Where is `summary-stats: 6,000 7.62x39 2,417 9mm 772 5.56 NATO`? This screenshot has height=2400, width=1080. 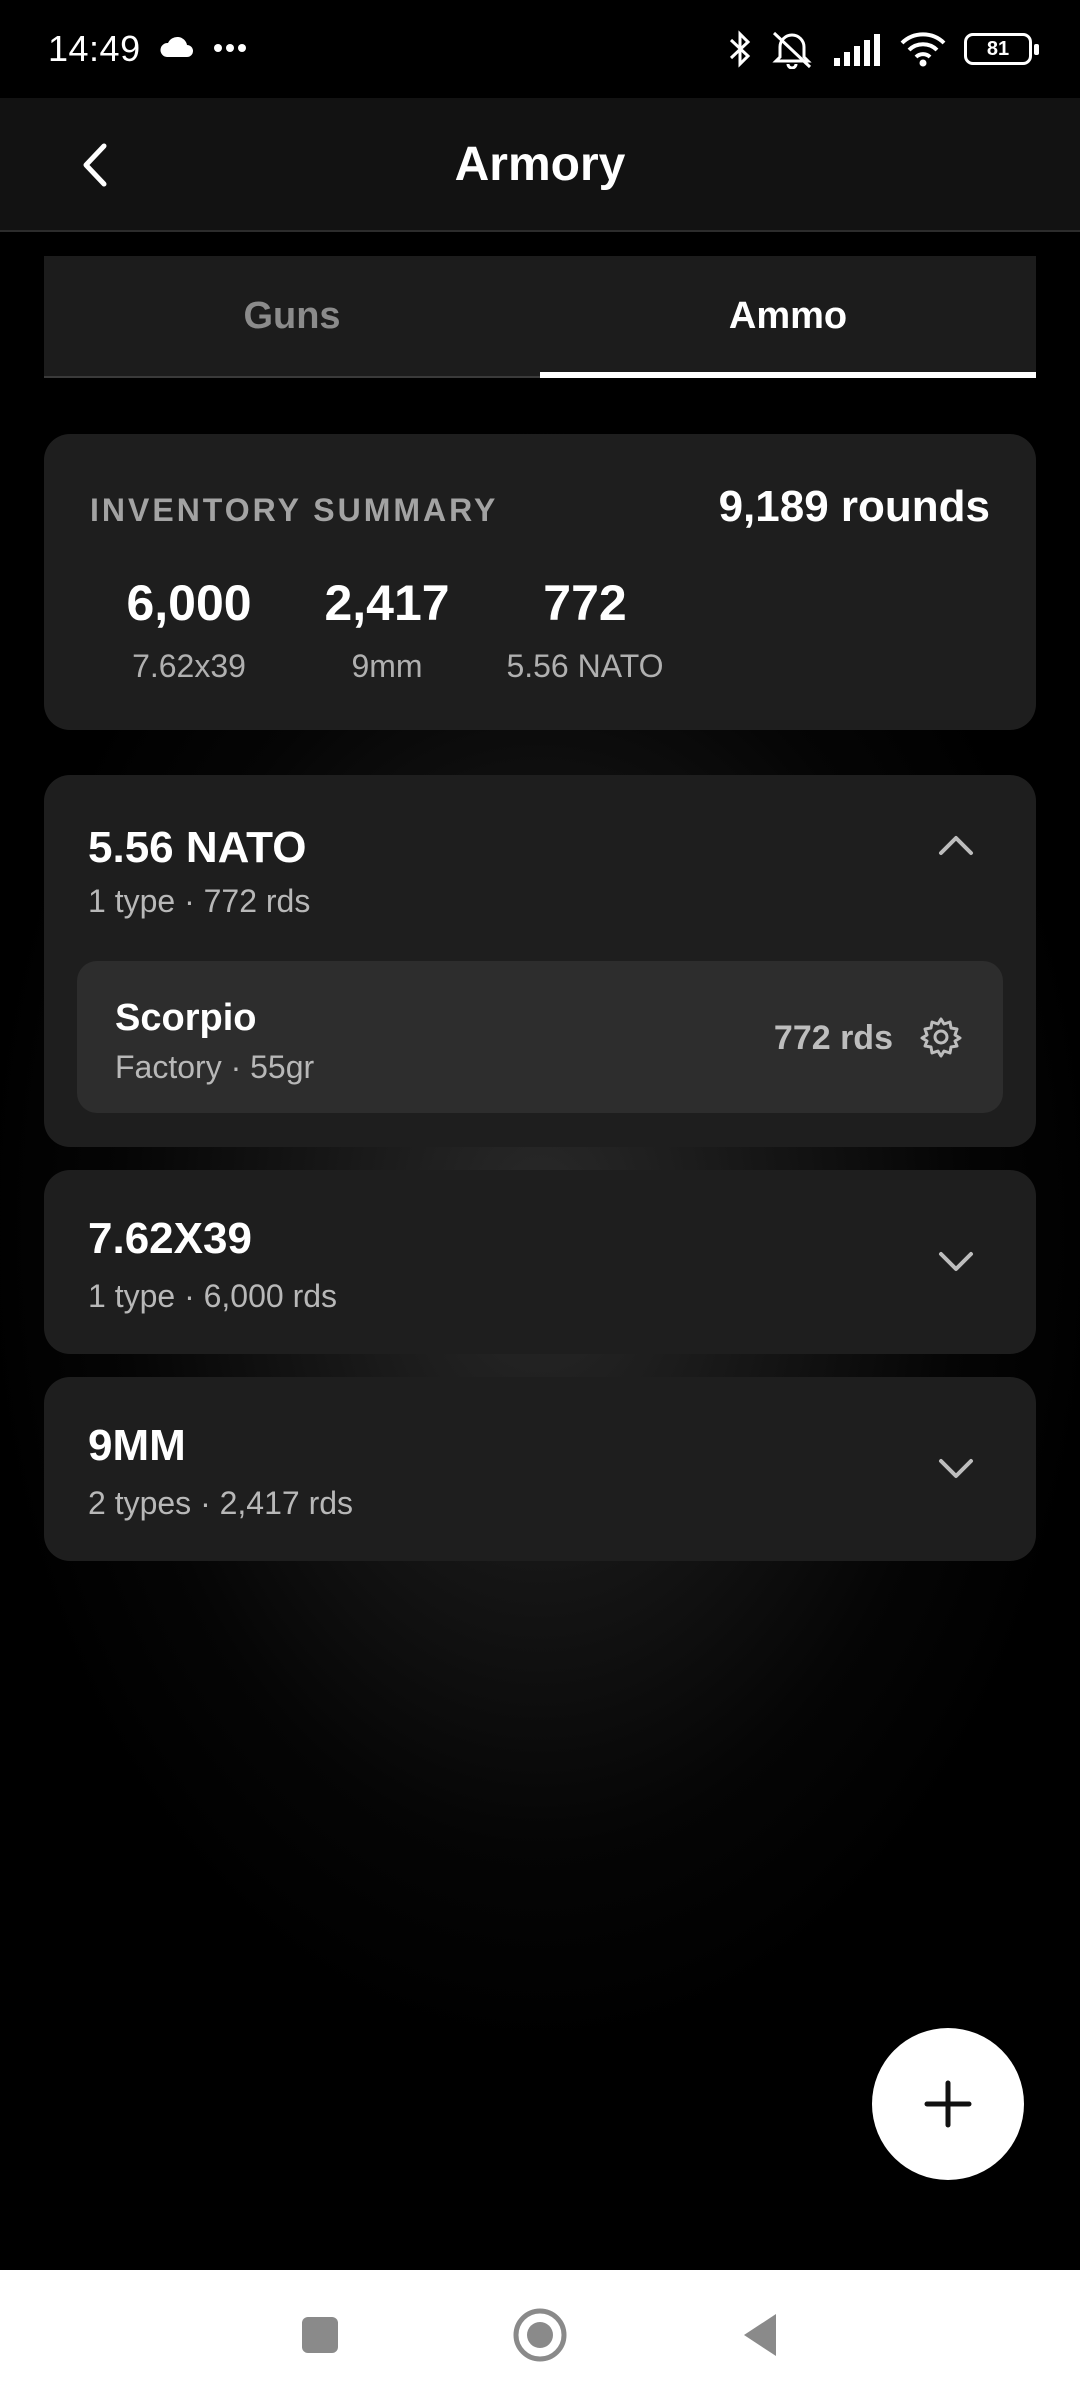
summary-stats: 6,000 7.62x39 2,417 9mm 772 5.56 NATO is located at coordinates (387, 629).